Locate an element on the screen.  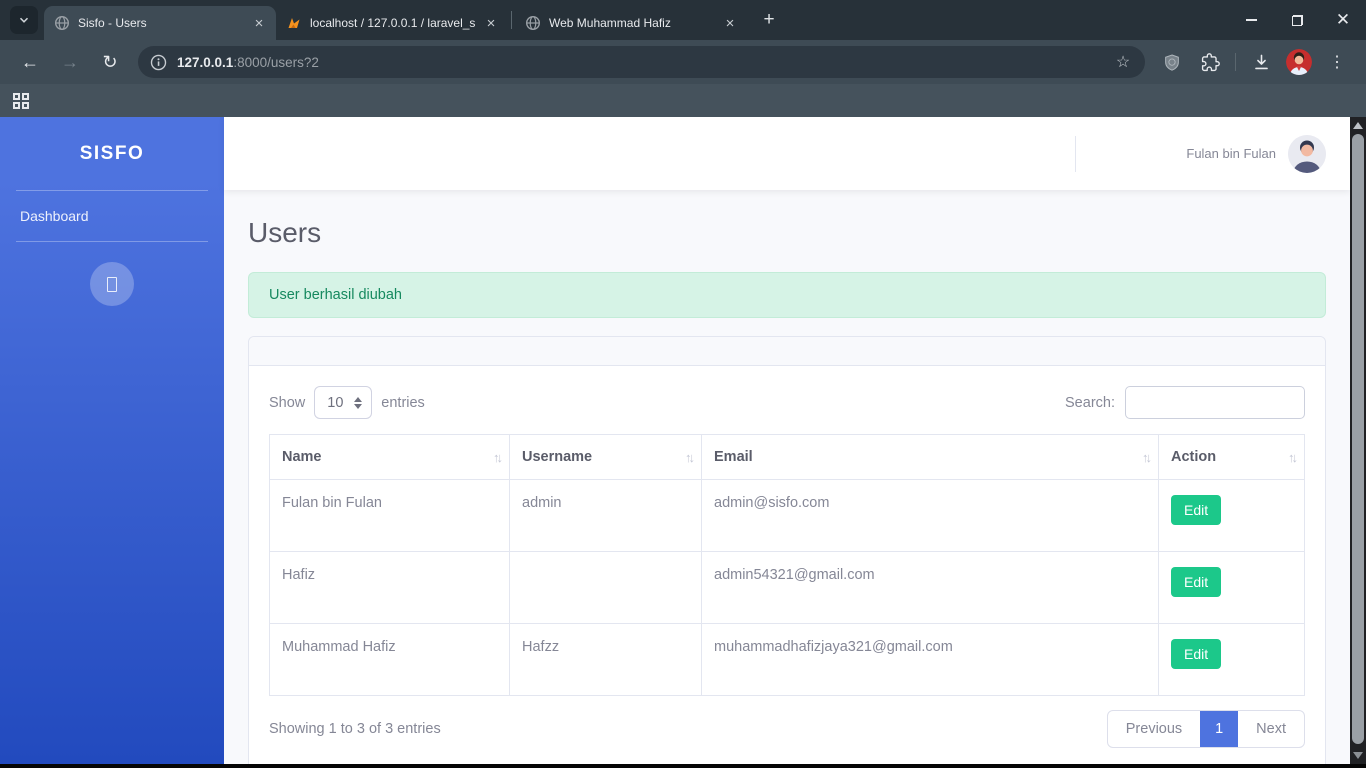
search-input is located at coordinates (1215, 402).